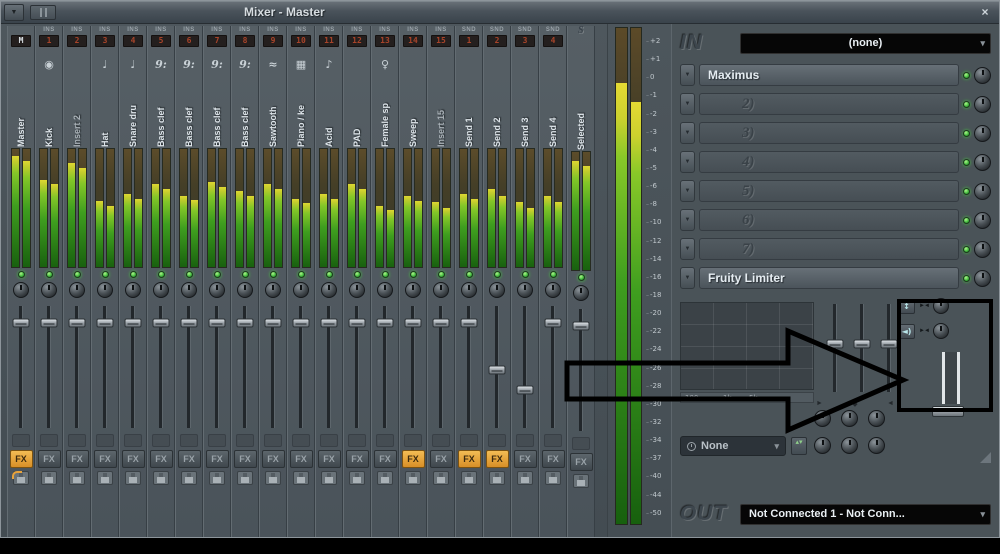  I want to click on effect-slot: ▼ 7), so click(835, 249).